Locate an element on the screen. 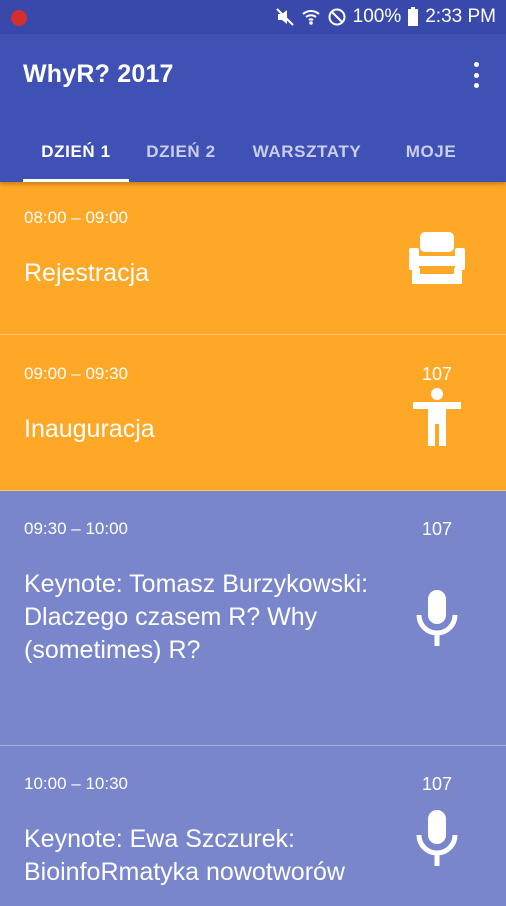 This screenshot has width=506, height=906. session-title: Inauguracja is located at coordinates (89, 429).